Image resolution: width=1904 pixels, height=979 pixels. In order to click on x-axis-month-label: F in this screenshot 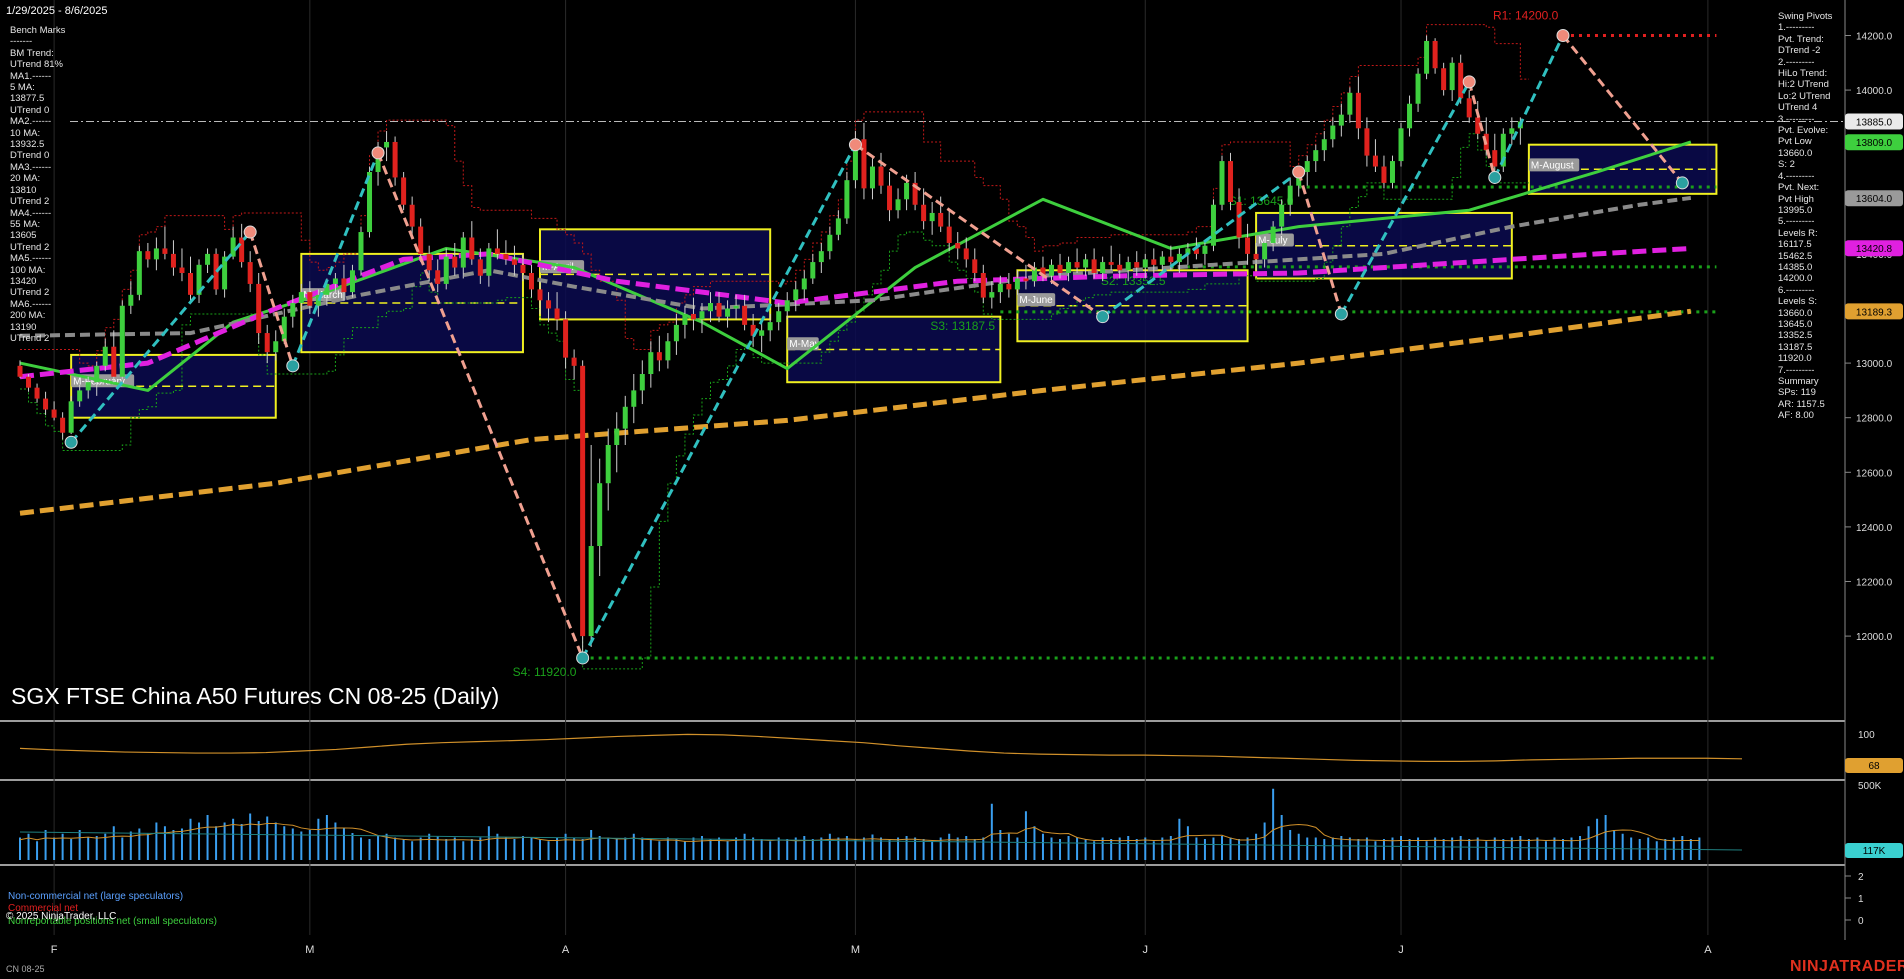, I will do `click(54, 950)`.